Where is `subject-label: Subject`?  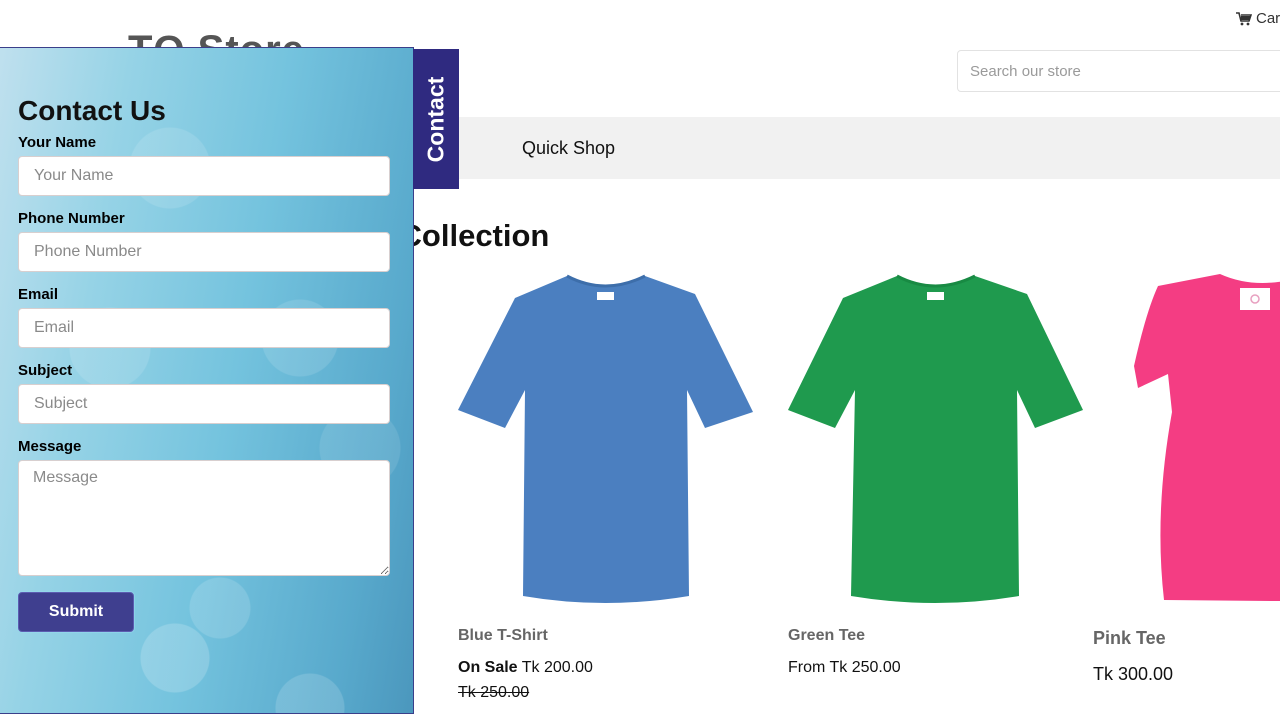
subject-label: Subject is located at coordinates (45, 370).